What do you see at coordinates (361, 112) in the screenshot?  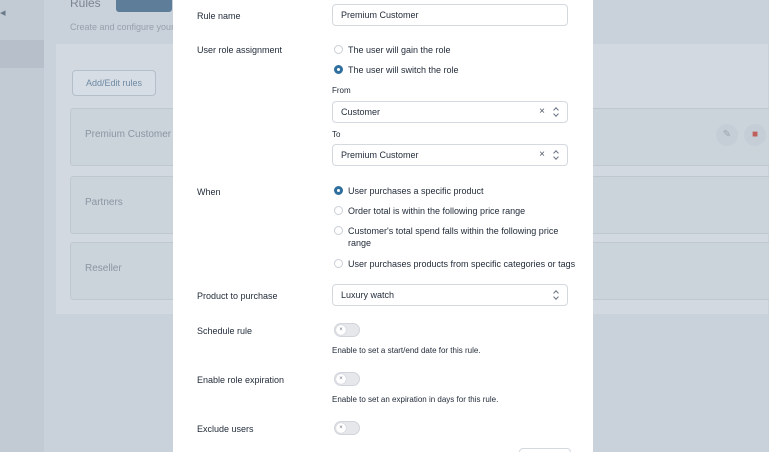 I see `from-role-value: Customer` at bounding box center [361, 112].